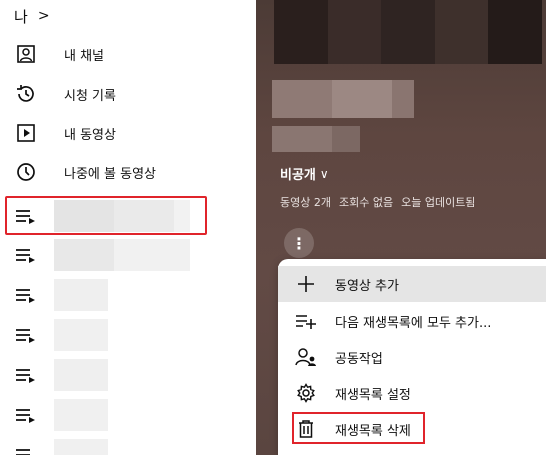 This screenshot has width=546, height=455. Describe the element at coordinates (306, 357) in the screenshot. I see `collaborate-icon` at that location.